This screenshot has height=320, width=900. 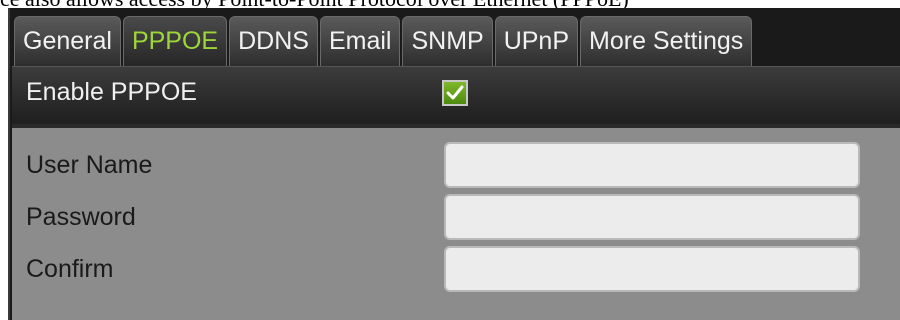 What do you see at coordinates (360, 41) in the screenshot?
I see `tab-email: Email` at bounding box center [360, 41].